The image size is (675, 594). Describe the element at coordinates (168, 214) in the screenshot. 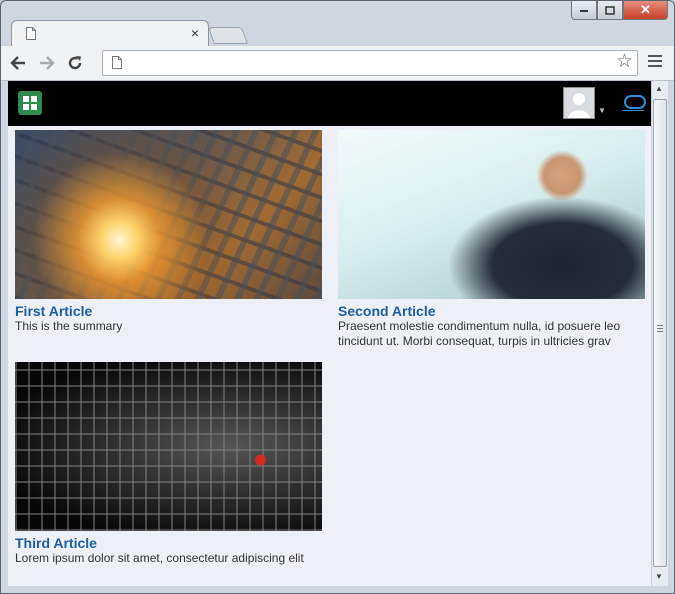

I see `article-image-welding` at that location.